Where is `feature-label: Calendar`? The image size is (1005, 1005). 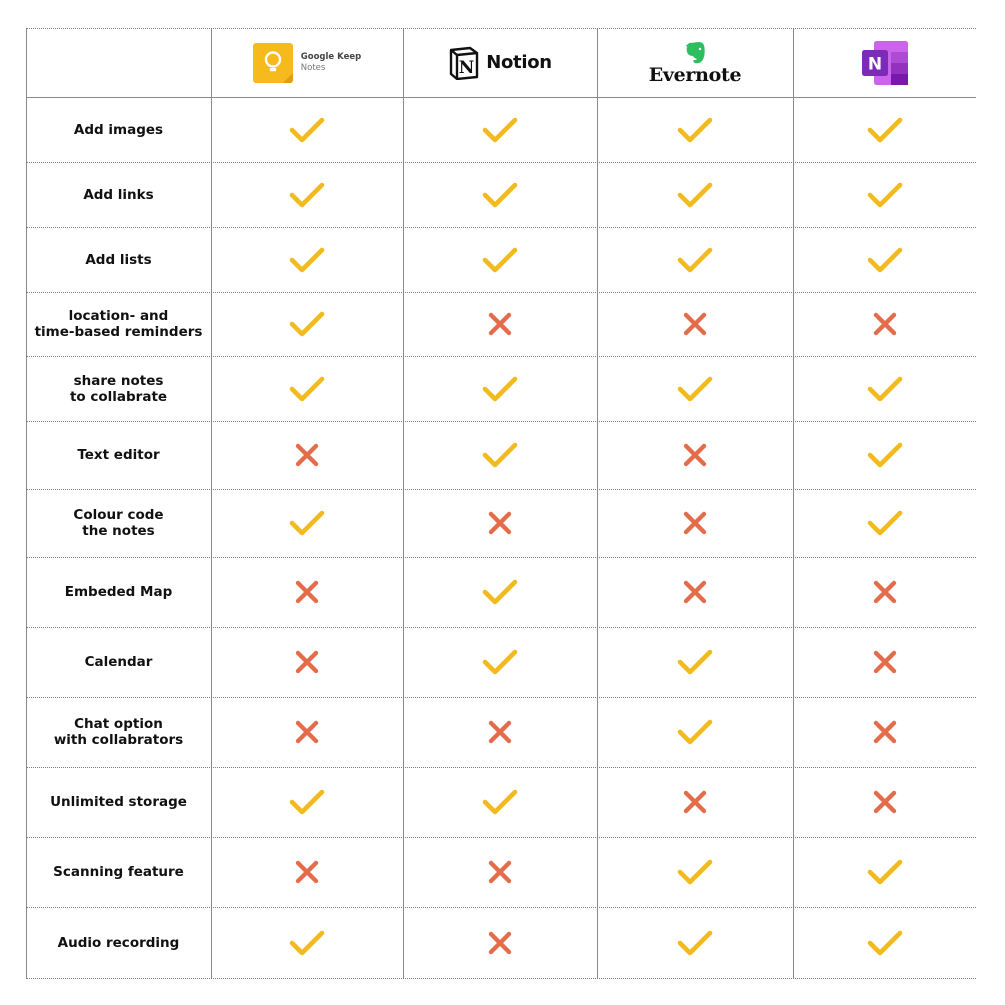
feature-label: Calendar is located at coordinates (118, 662).